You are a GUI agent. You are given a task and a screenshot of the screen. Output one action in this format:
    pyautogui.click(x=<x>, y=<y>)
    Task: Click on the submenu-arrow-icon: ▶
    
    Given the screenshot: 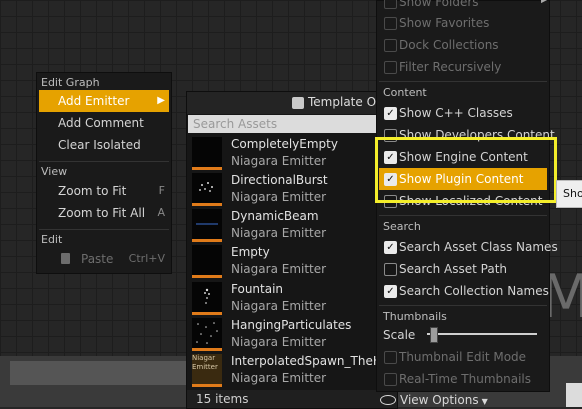 What is the action you would take?
    pyautogui.click(x=544, y=2)
    